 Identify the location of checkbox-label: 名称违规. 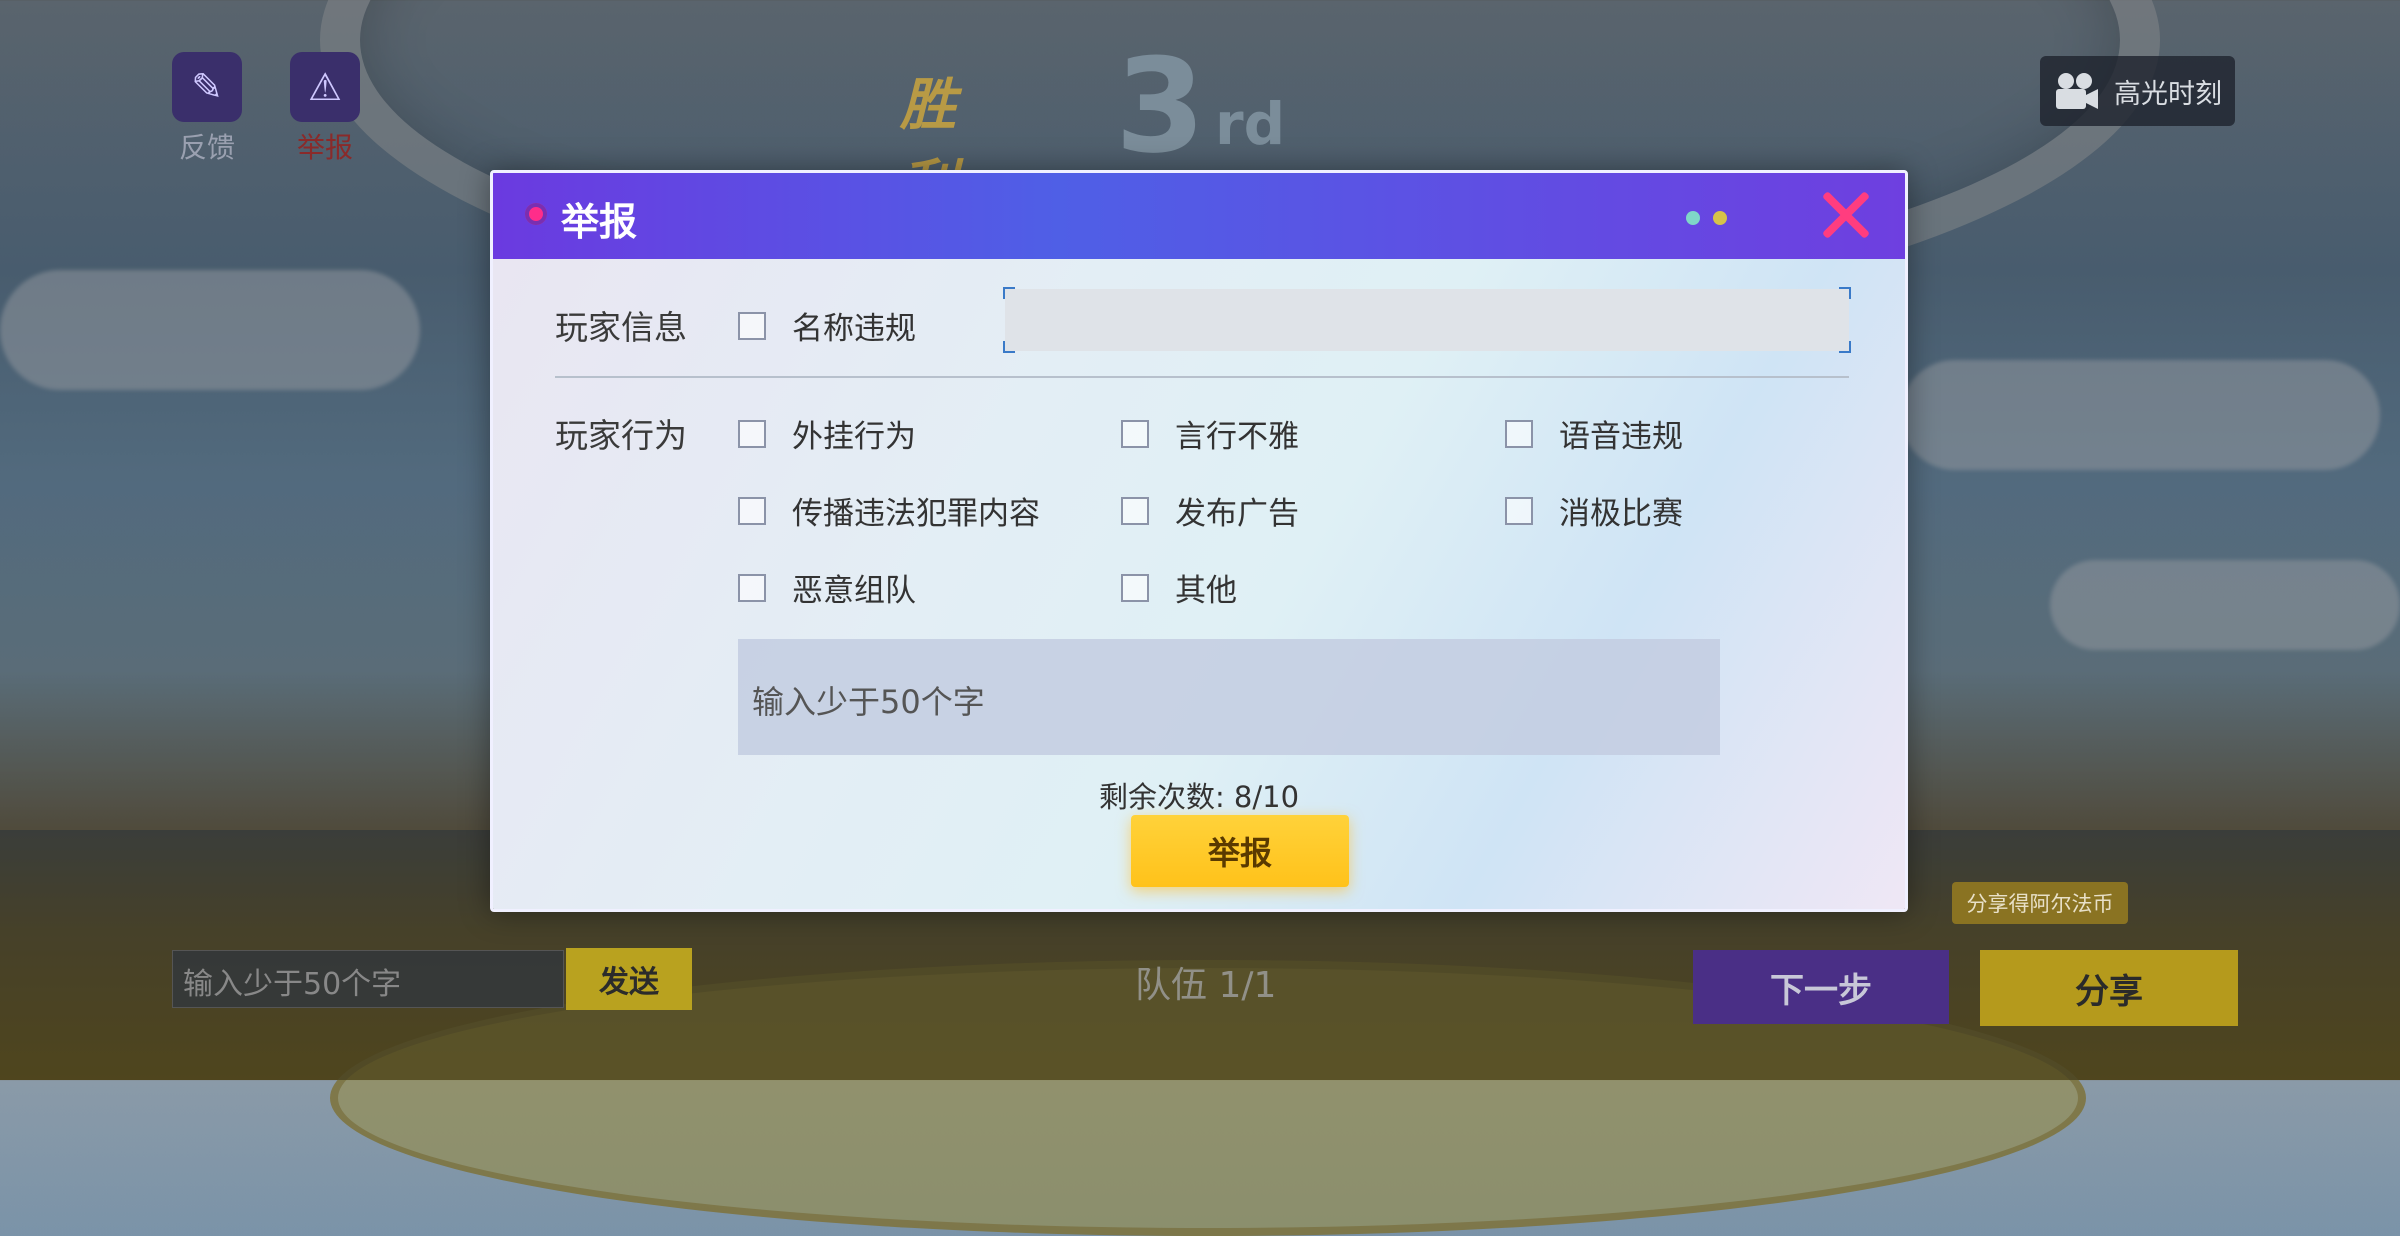
(854, 329).